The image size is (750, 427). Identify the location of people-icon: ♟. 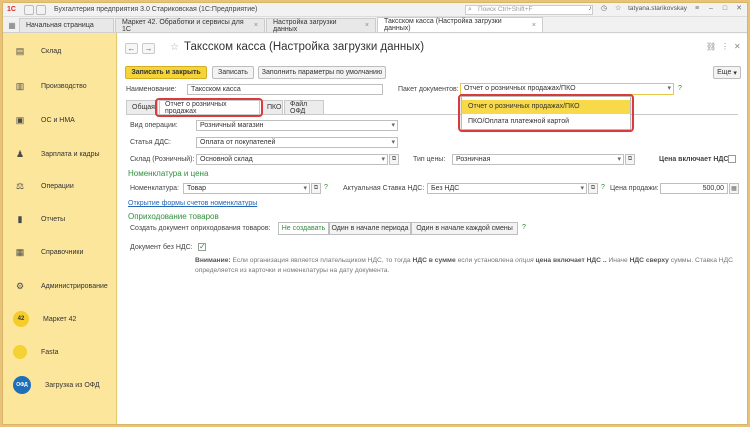
(20, 153).